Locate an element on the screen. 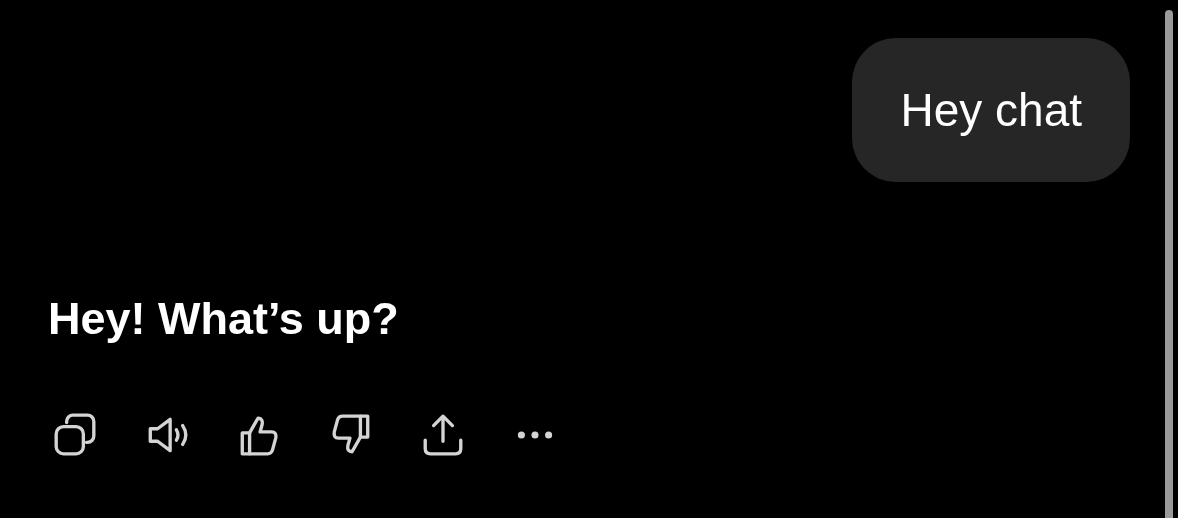 This screenshot has width=1178, height=518. assistant-message: Hey! What’s up? is located at coordinates (223, 319).